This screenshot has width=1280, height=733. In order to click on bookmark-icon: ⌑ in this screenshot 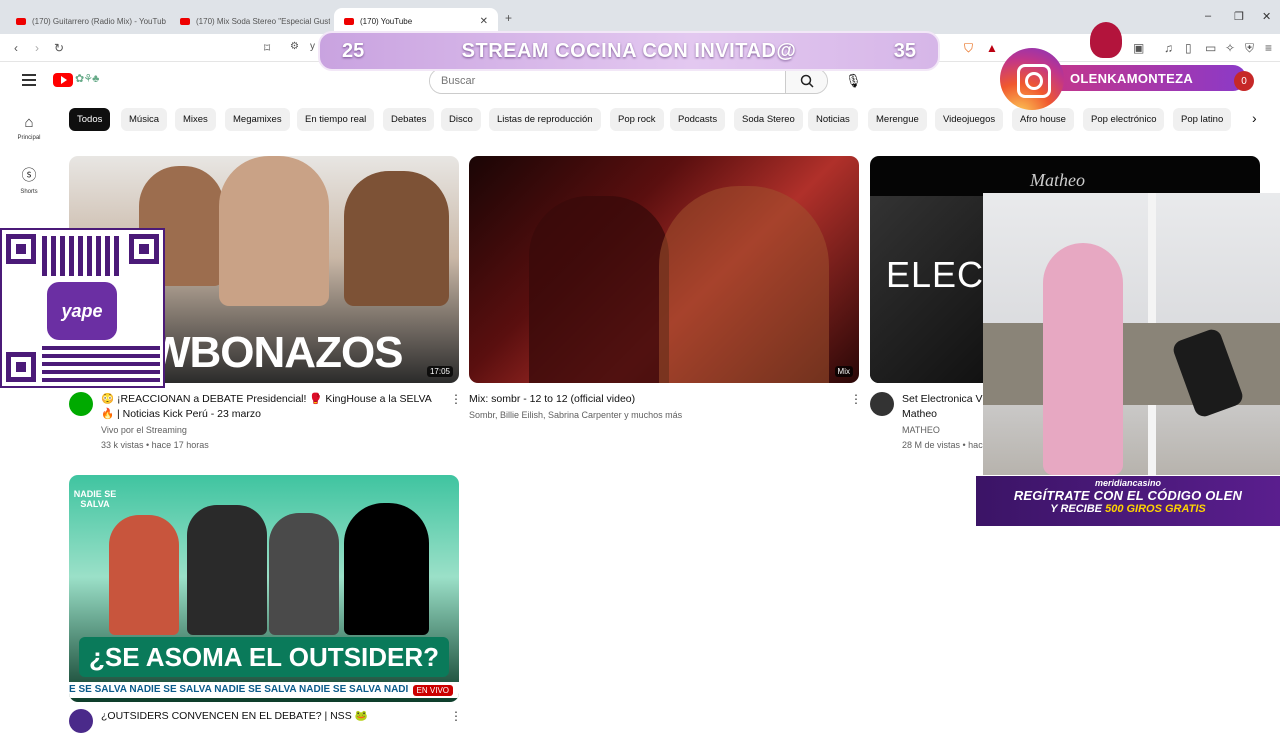, I will do `click(267, 48)`.